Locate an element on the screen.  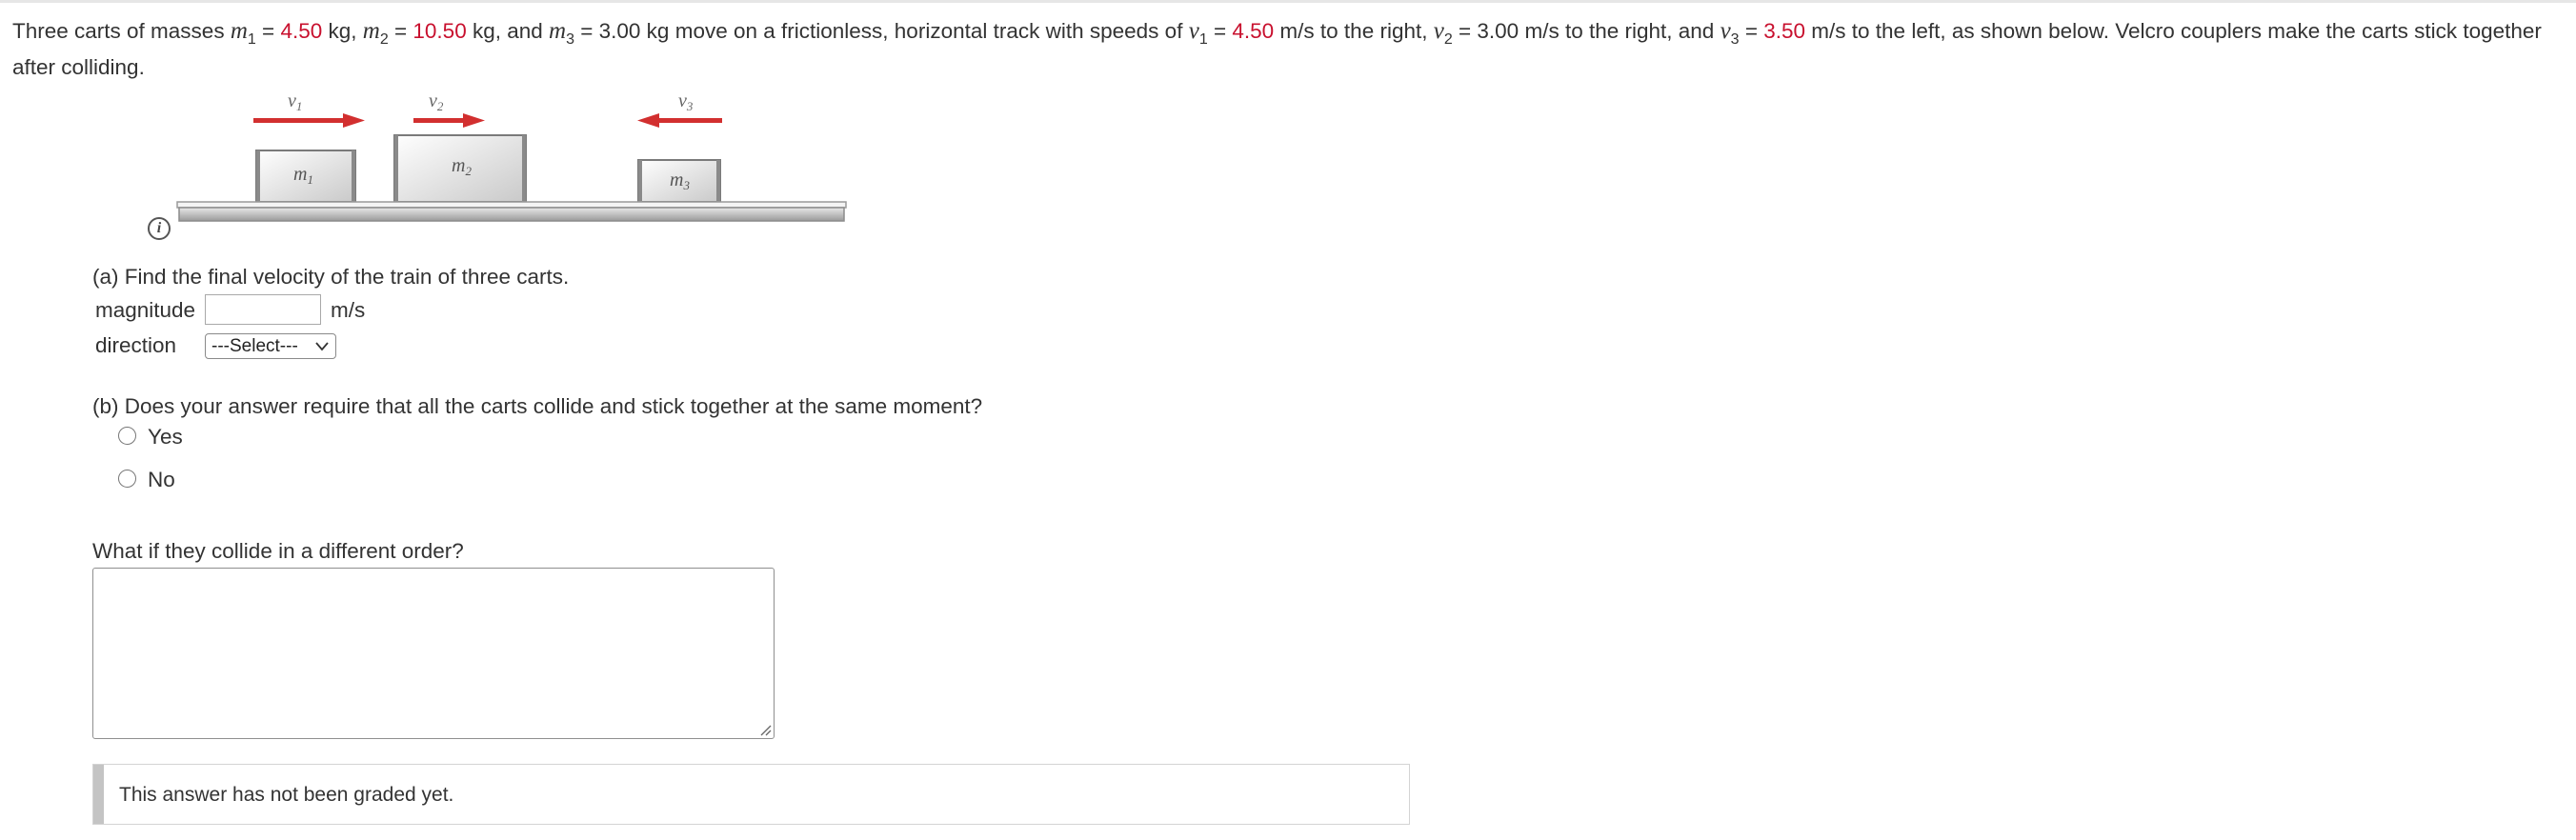
direction-select: ---Select--- is located at coordinates (271, 346).